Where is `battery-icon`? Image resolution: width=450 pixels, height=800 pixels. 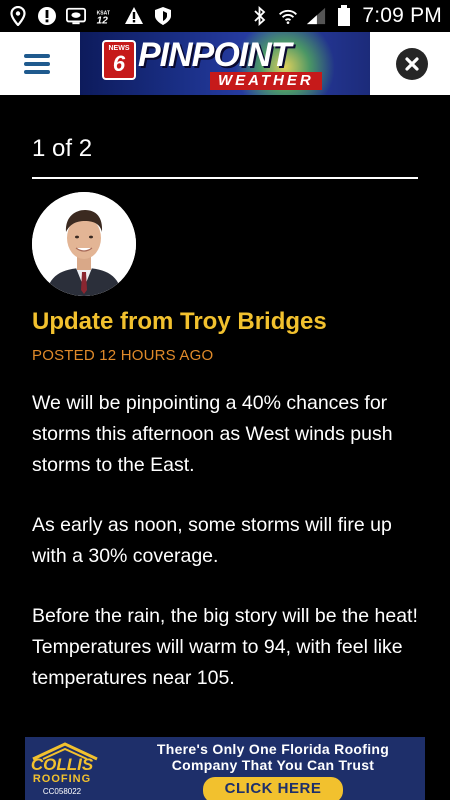
battery-icon is located at coordinates (344, 15).